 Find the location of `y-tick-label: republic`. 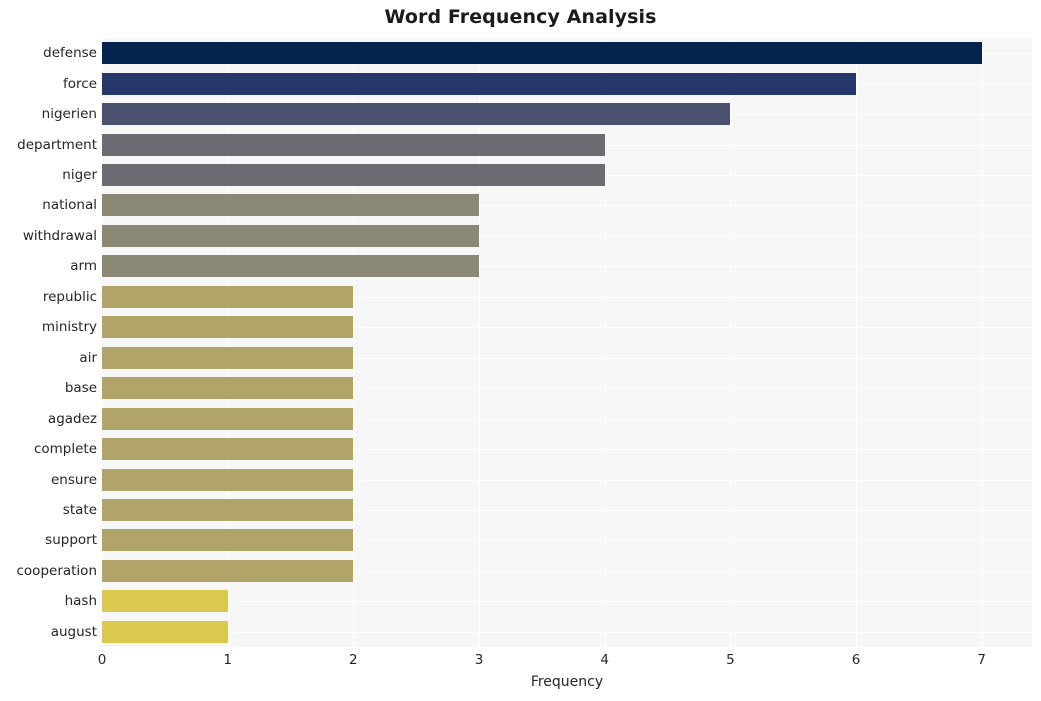

y-tick-label: republic is located at coordinates (69, 297).